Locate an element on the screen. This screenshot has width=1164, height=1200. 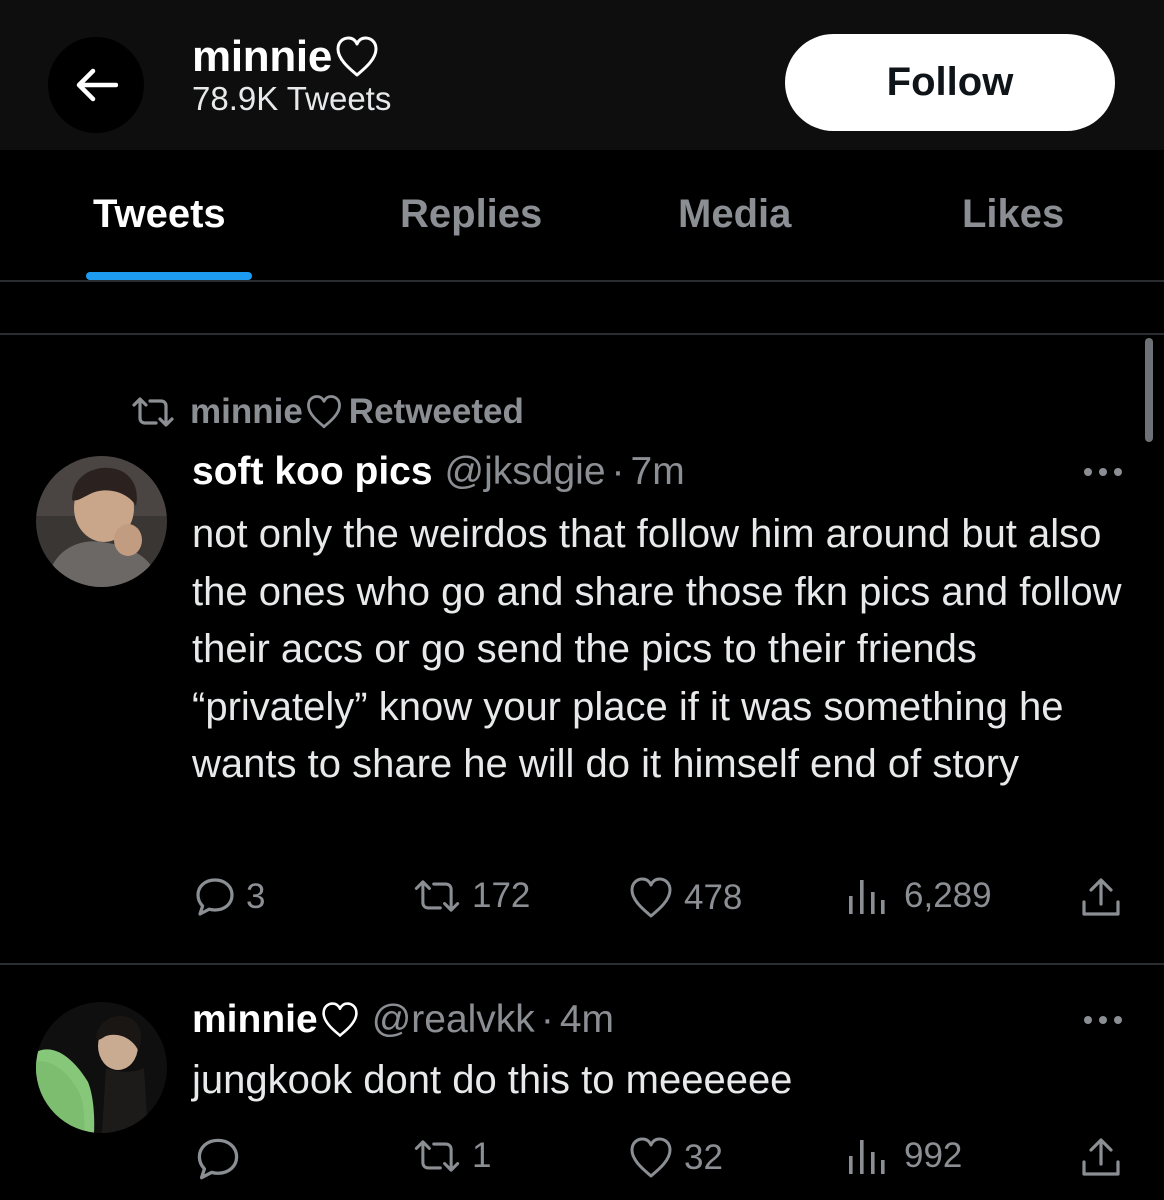
view-count: 6,289 is located at coordinates (948, 895).